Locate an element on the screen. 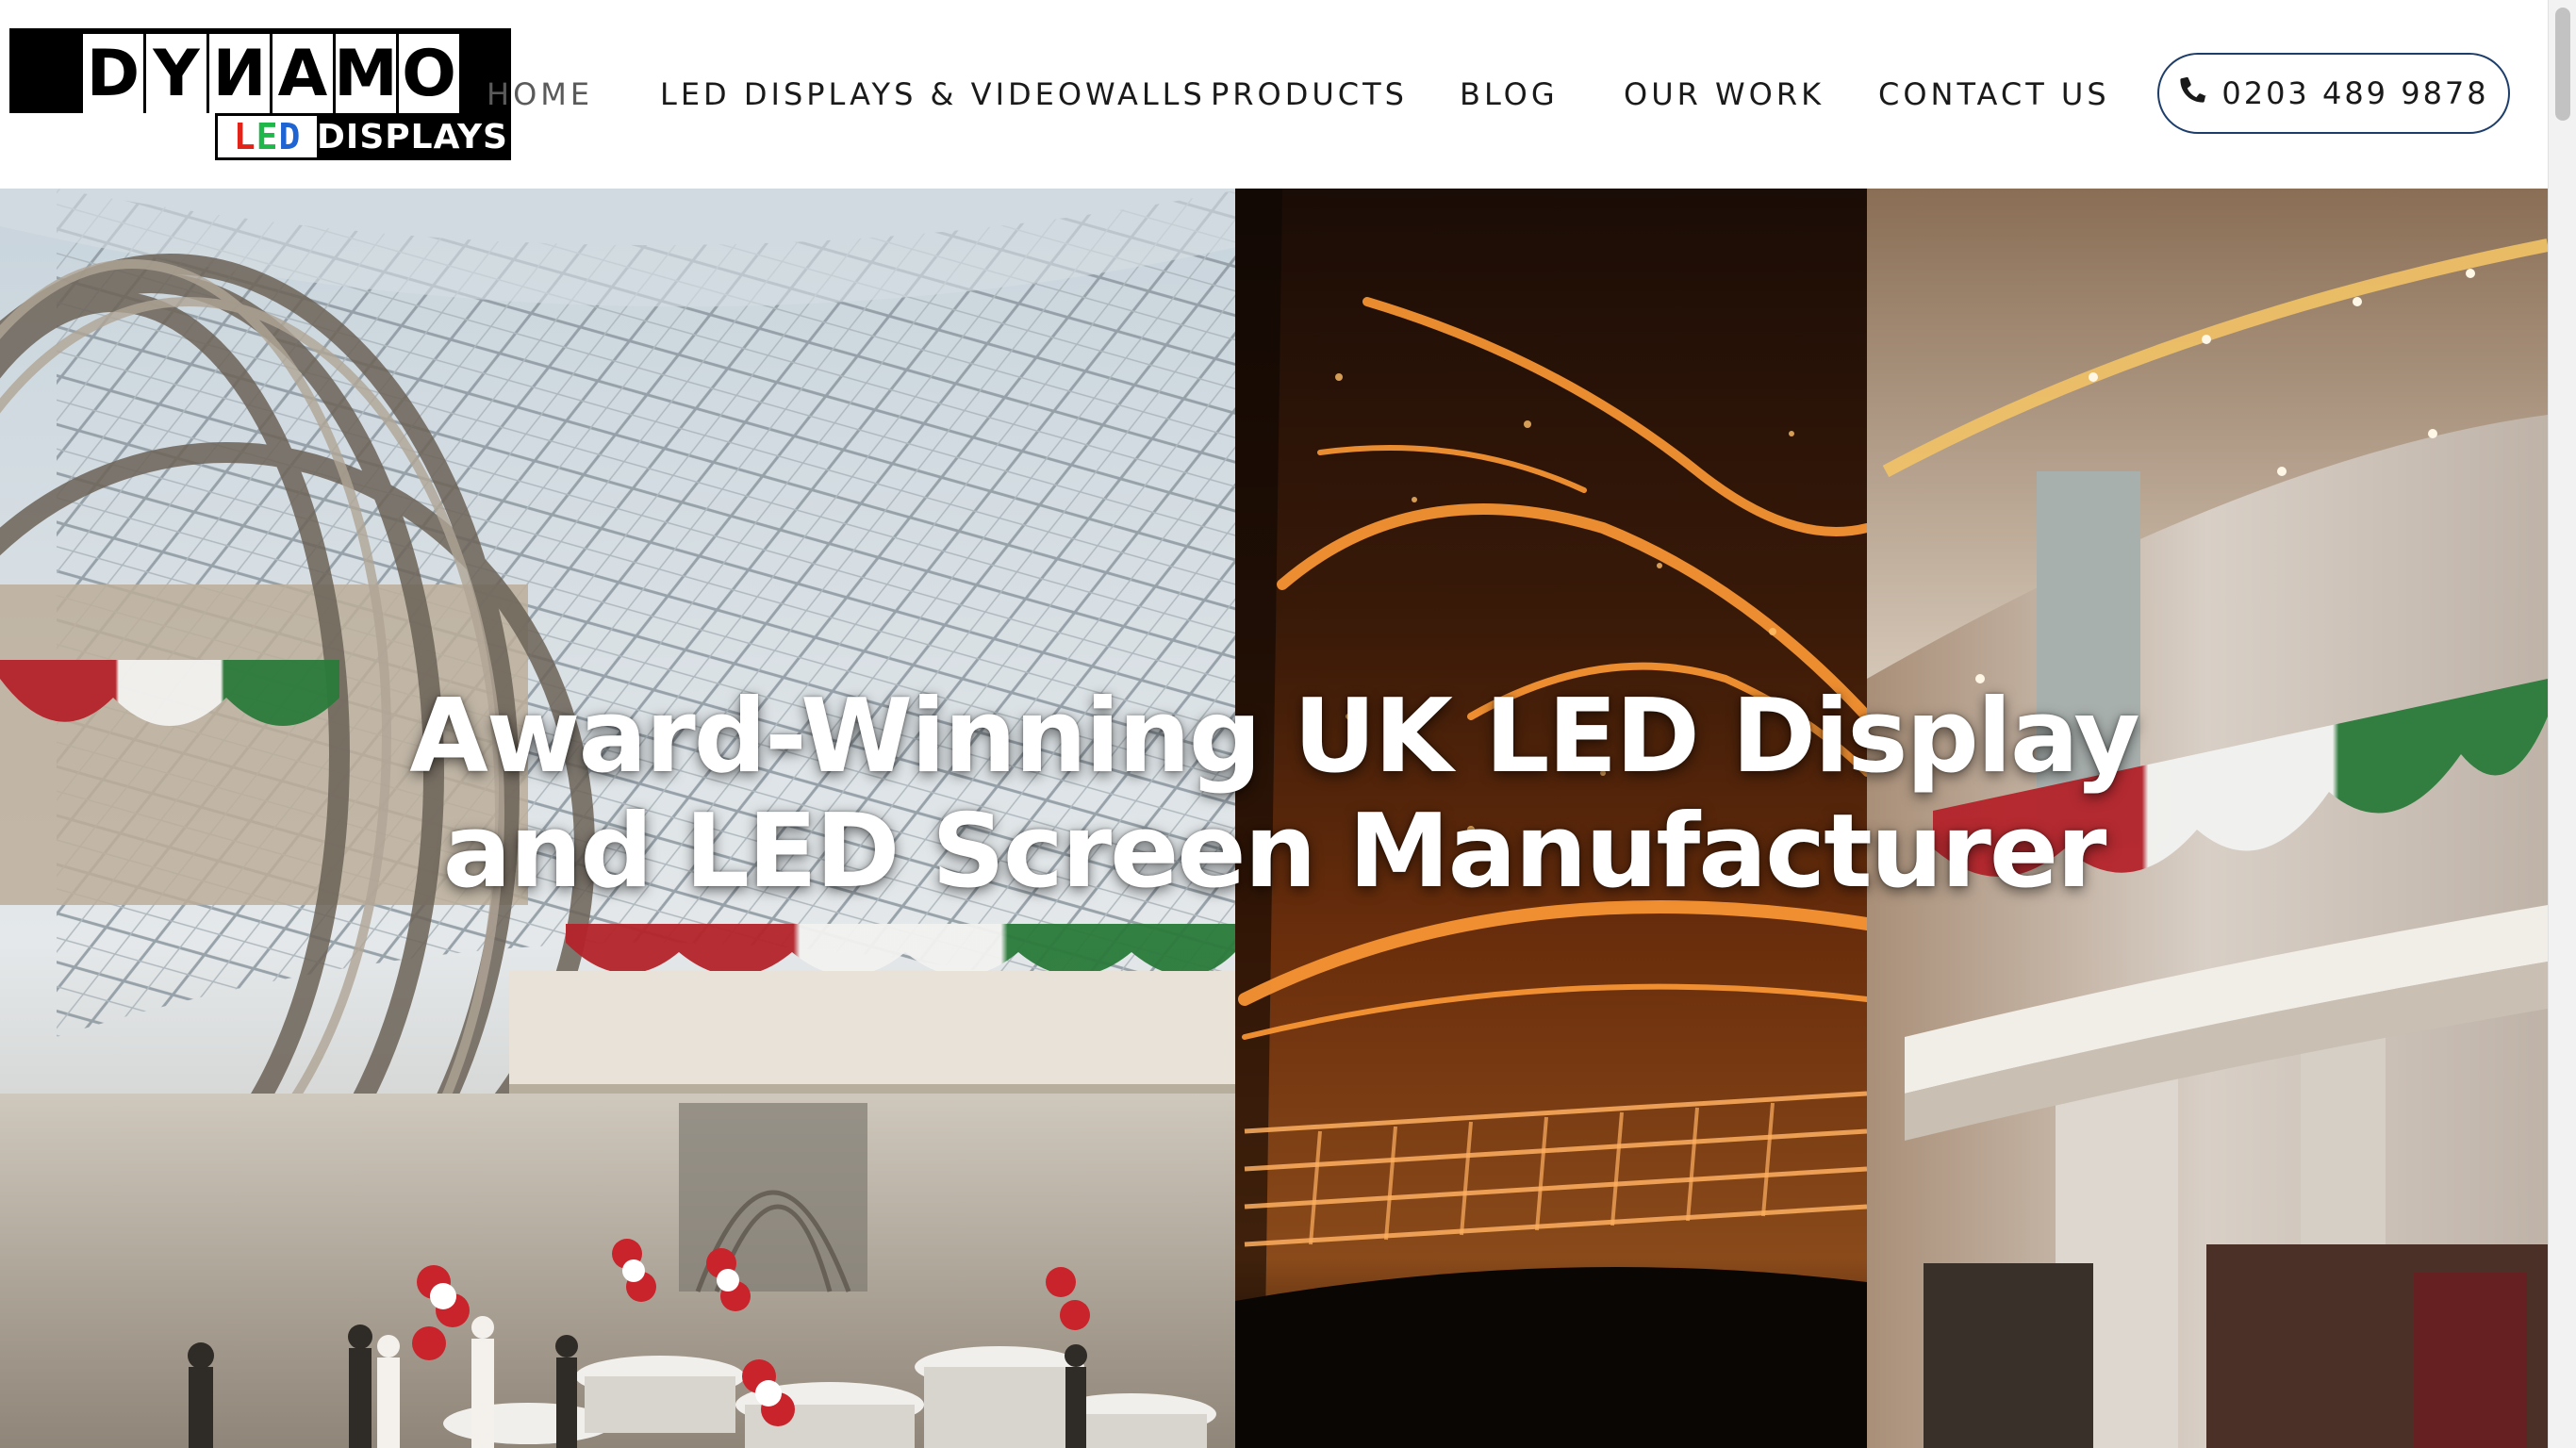  logo-letter: Y is located at coordinates (176, 73).